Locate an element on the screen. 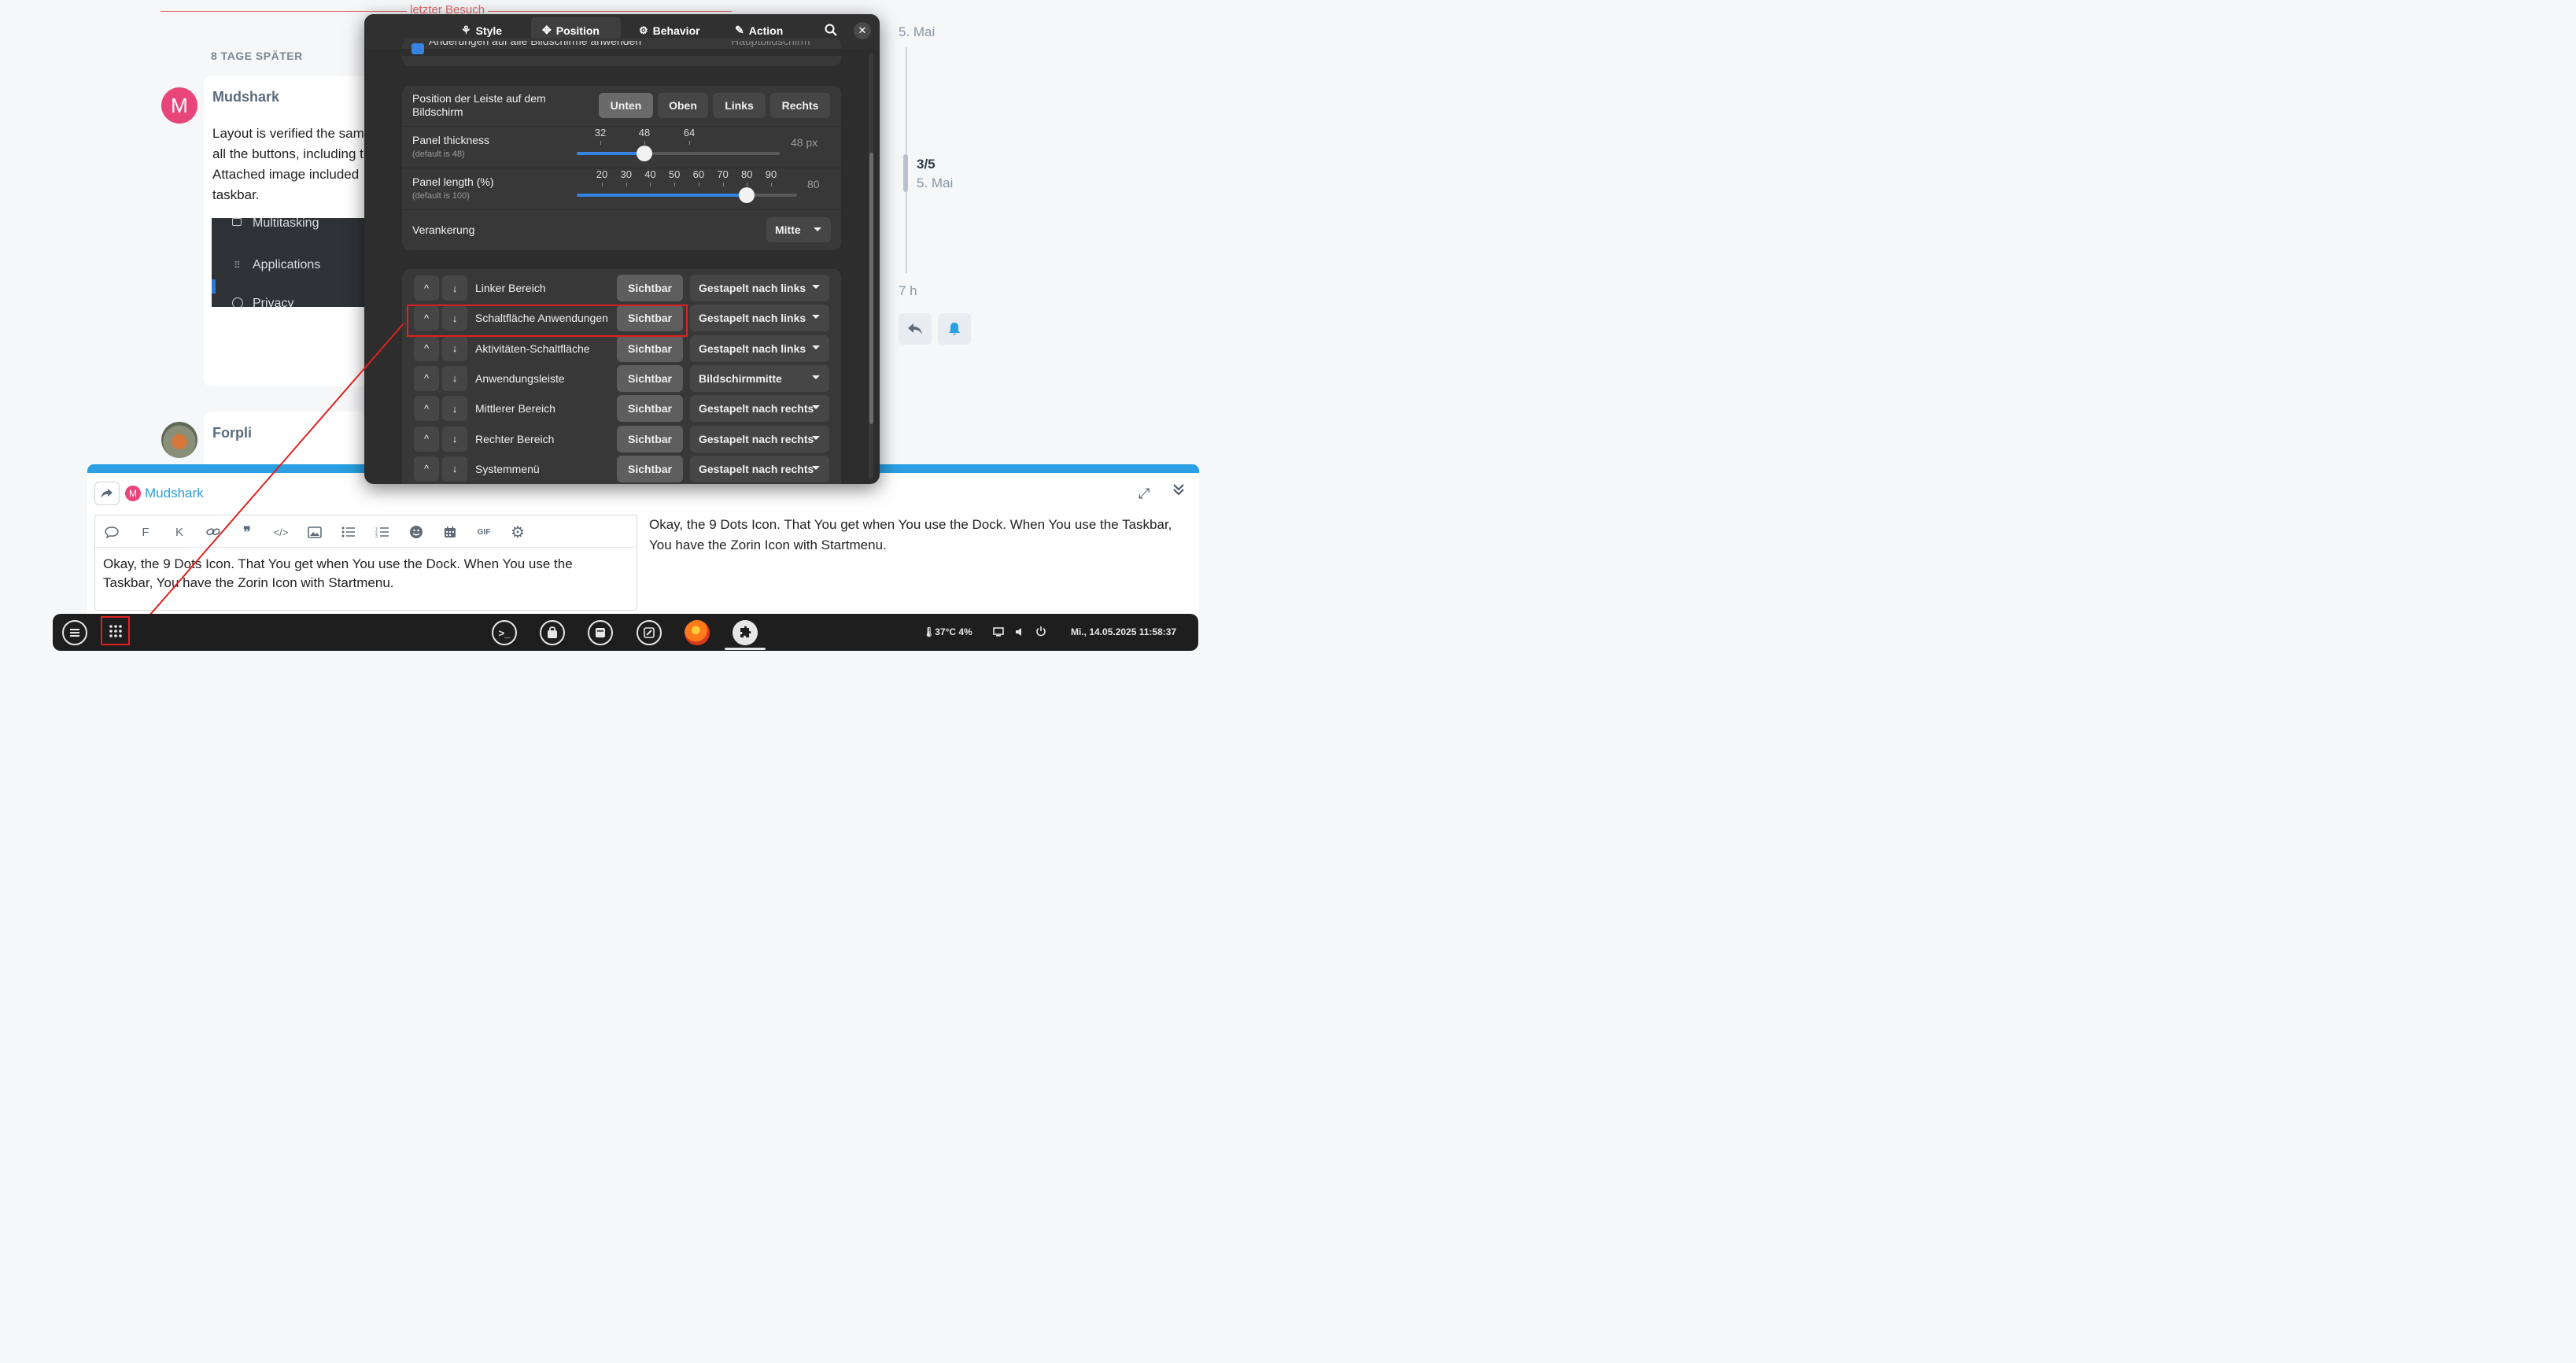 The width and height of the screenshot is (2576, 1363). post-image: Multitasking ⠿ Applications Privacy is located at coordinates (290, 262).